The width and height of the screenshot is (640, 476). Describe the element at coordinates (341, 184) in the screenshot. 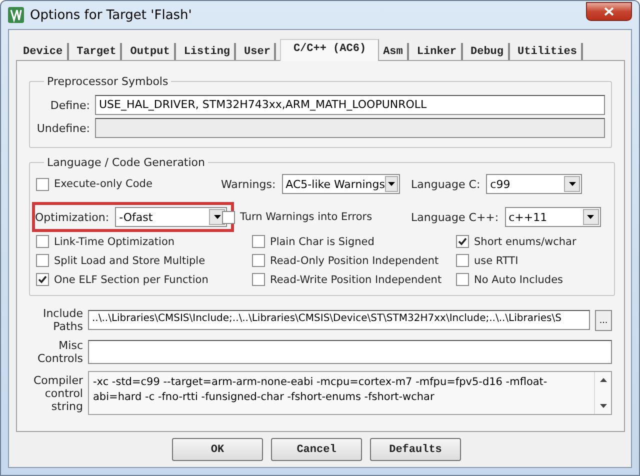

I see `dropdown: AC5-like Warnings` at that location.